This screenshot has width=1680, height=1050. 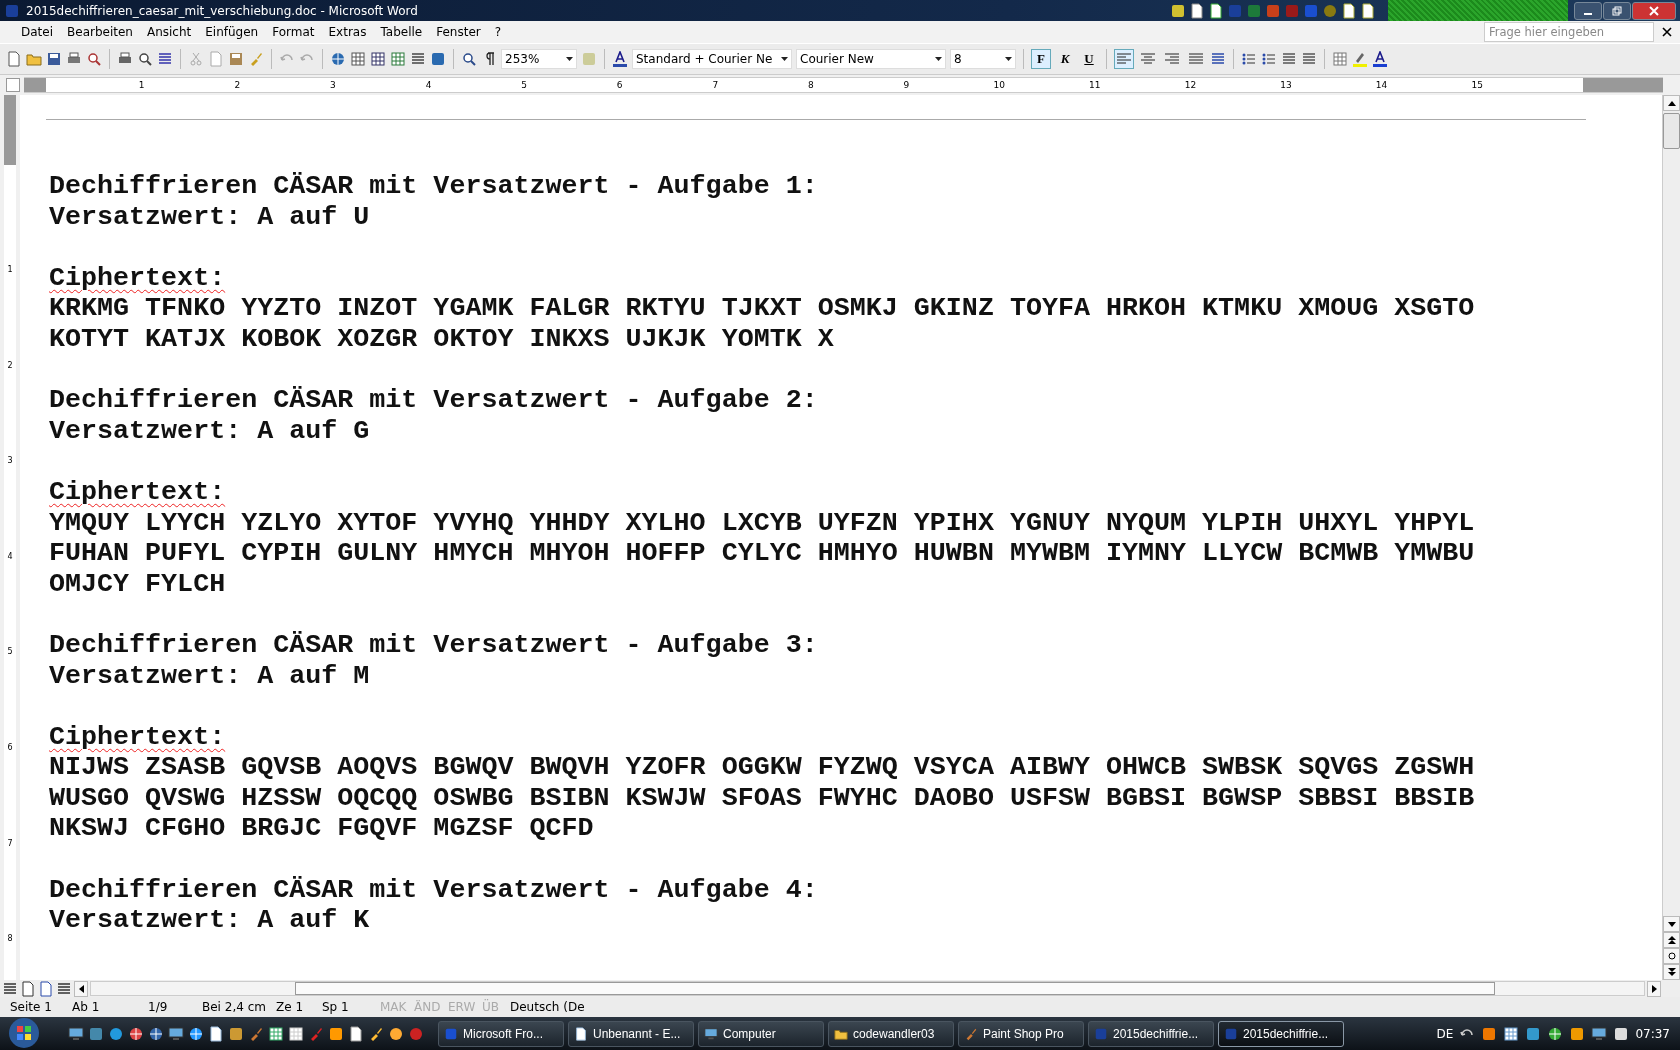 What do you see at coordinates (1588, 10) in the screenshot?
I see `minimize-button` at bounding box center [1588, 10].